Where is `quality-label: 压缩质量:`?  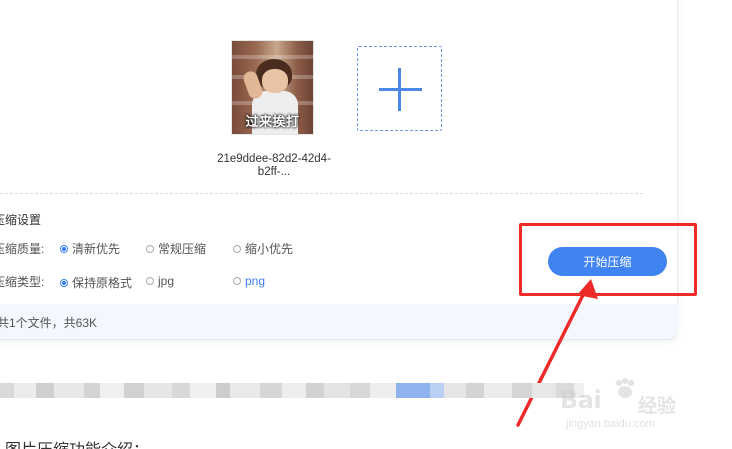 quality-label: 压缩质量: is located at coordinates (22, 249).